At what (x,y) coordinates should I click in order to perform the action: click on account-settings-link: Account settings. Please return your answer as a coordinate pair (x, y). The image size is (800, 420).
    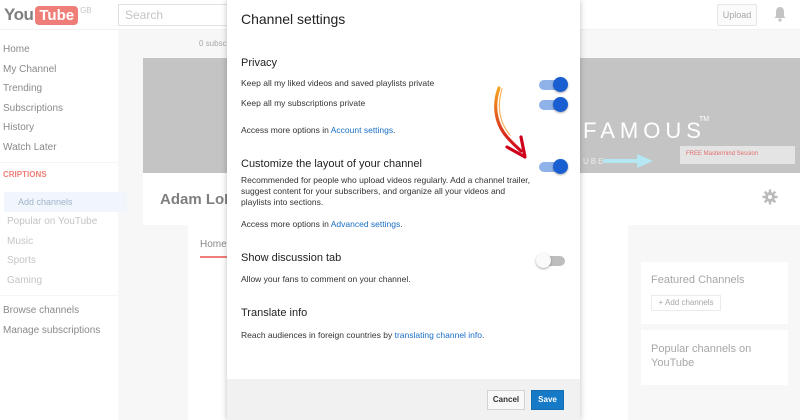
    Looking at the image, I should click on (362, 130).